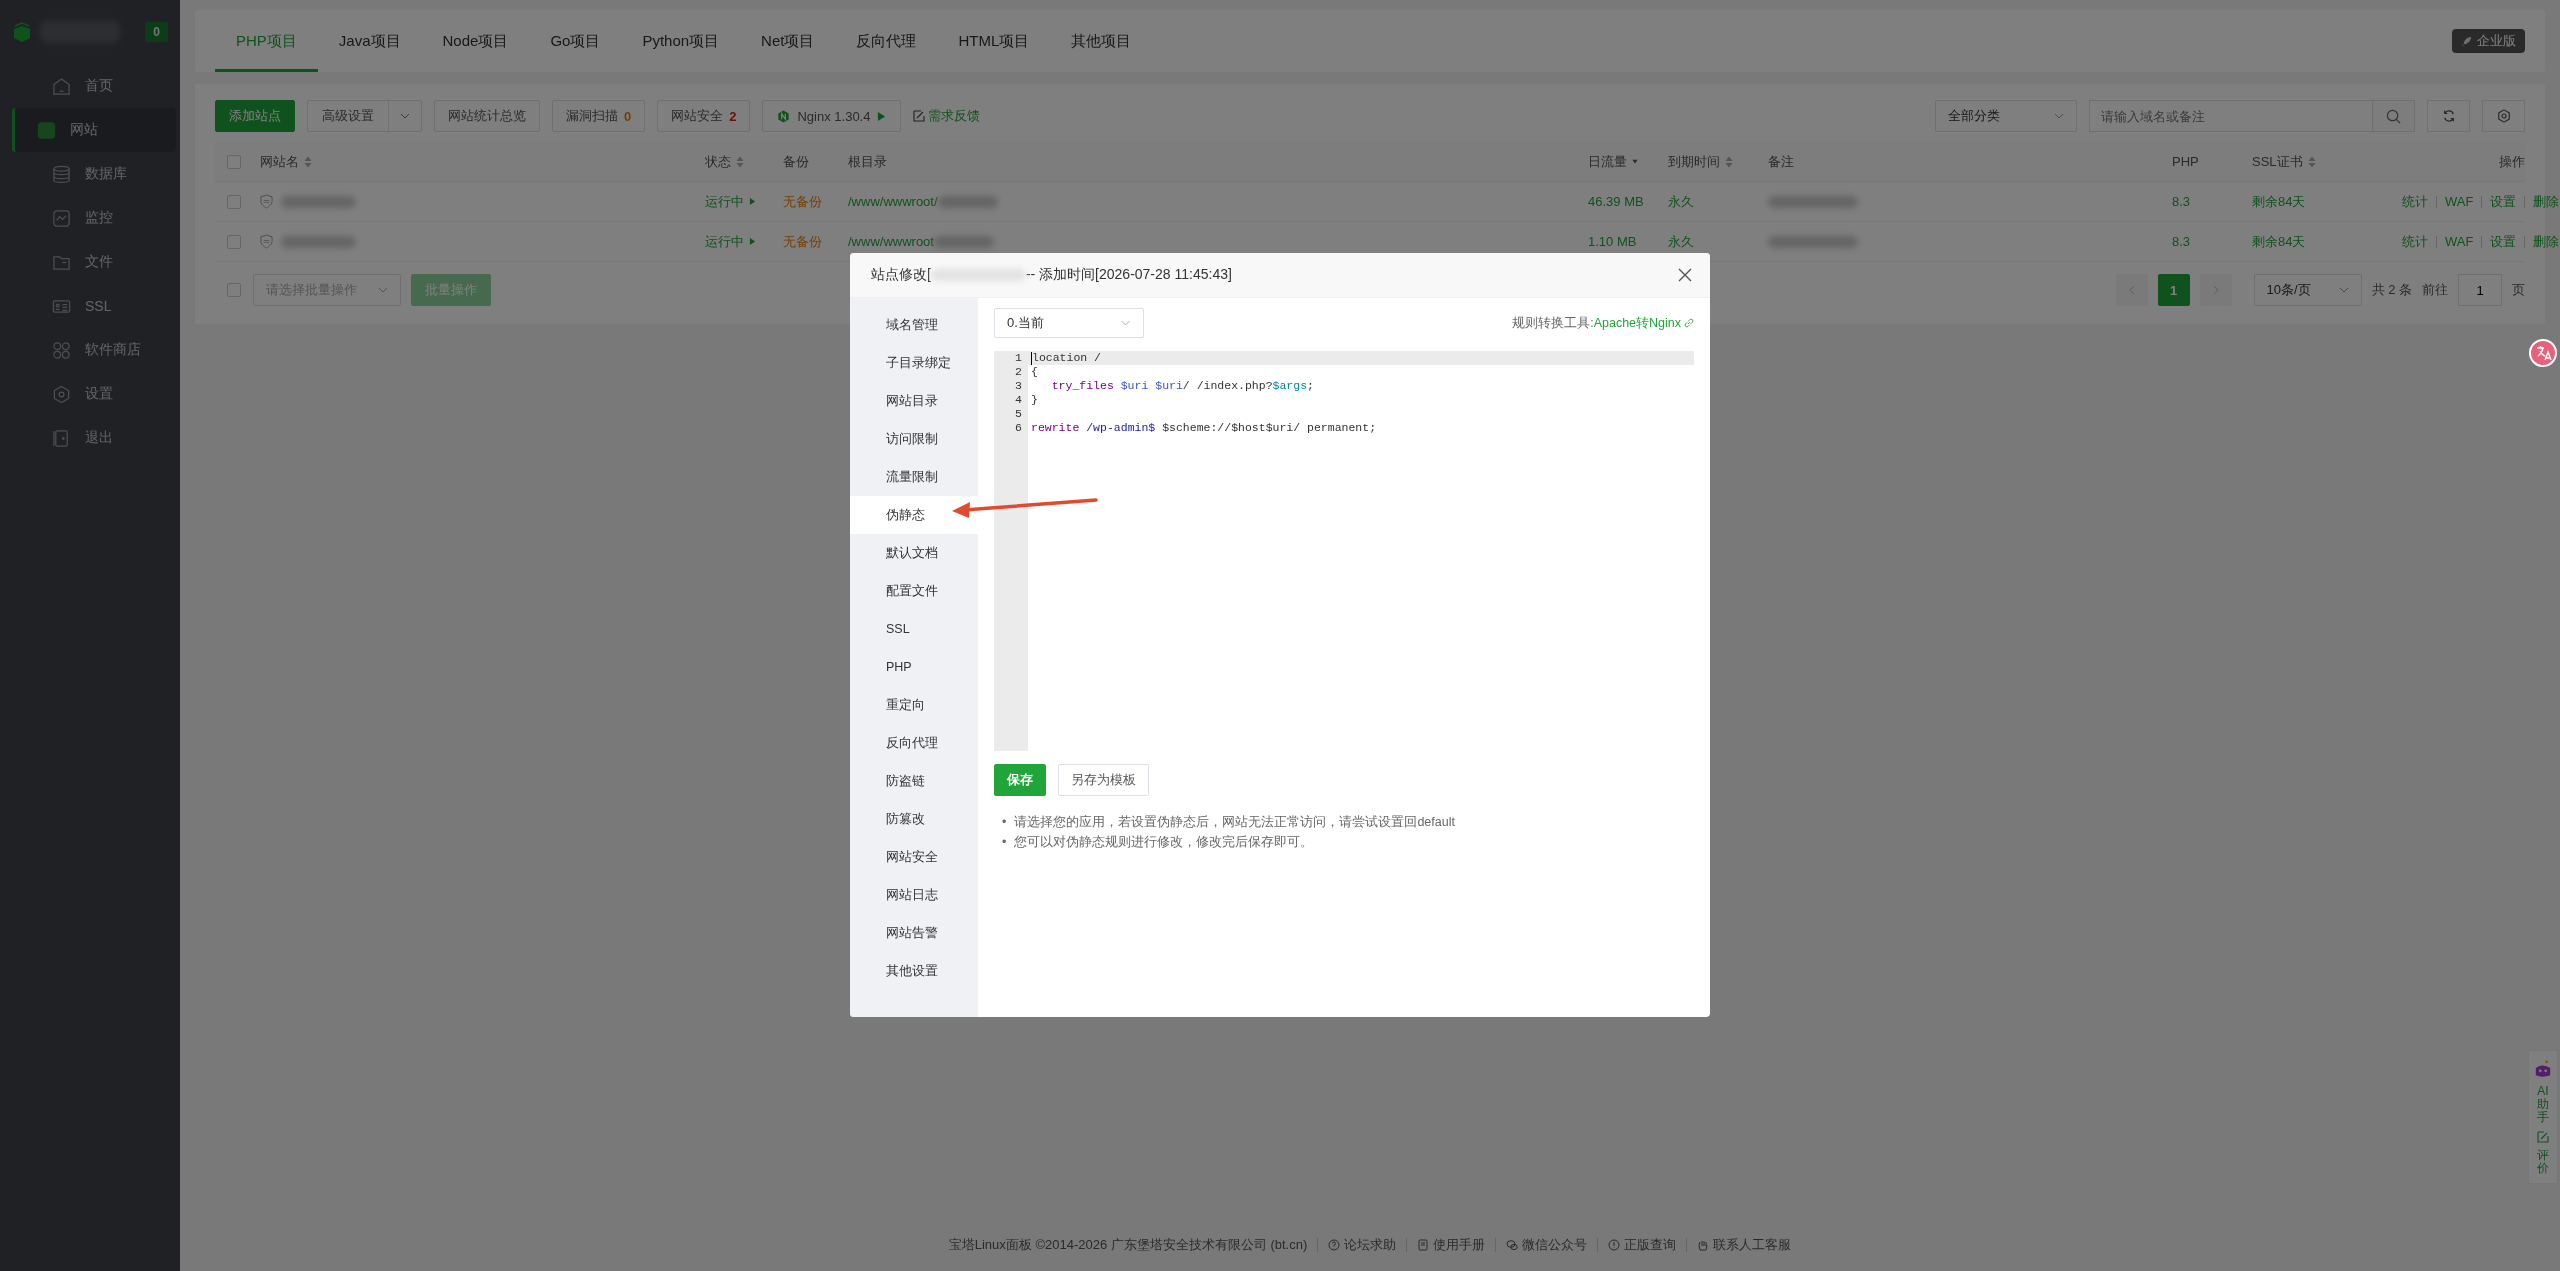  I want to click on dialog-menu-item: 访问限制, so click(914, 439).